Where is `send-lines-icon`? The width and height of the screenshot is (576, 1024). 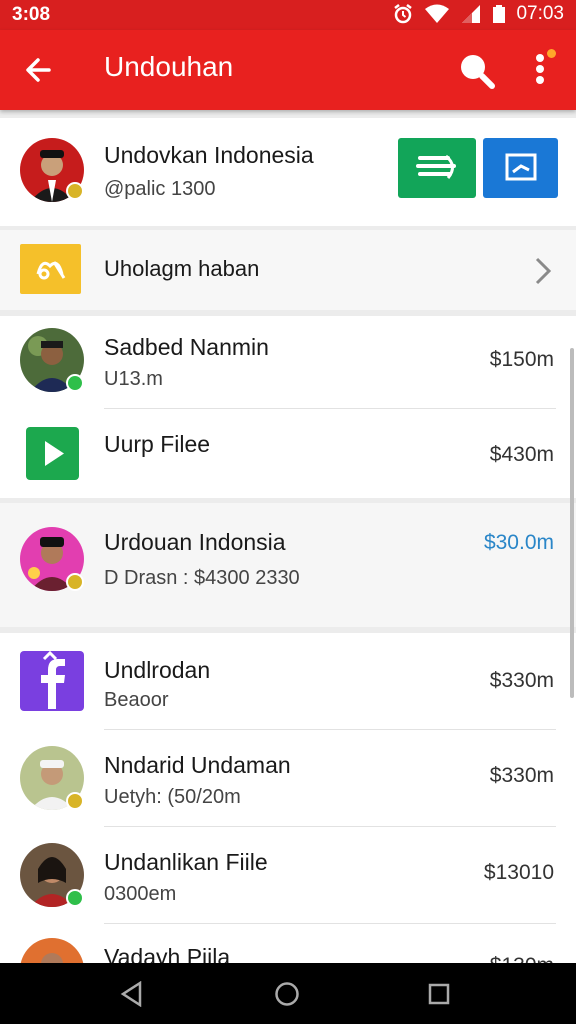 send-lines-icon is located at coordinates (436, 166).